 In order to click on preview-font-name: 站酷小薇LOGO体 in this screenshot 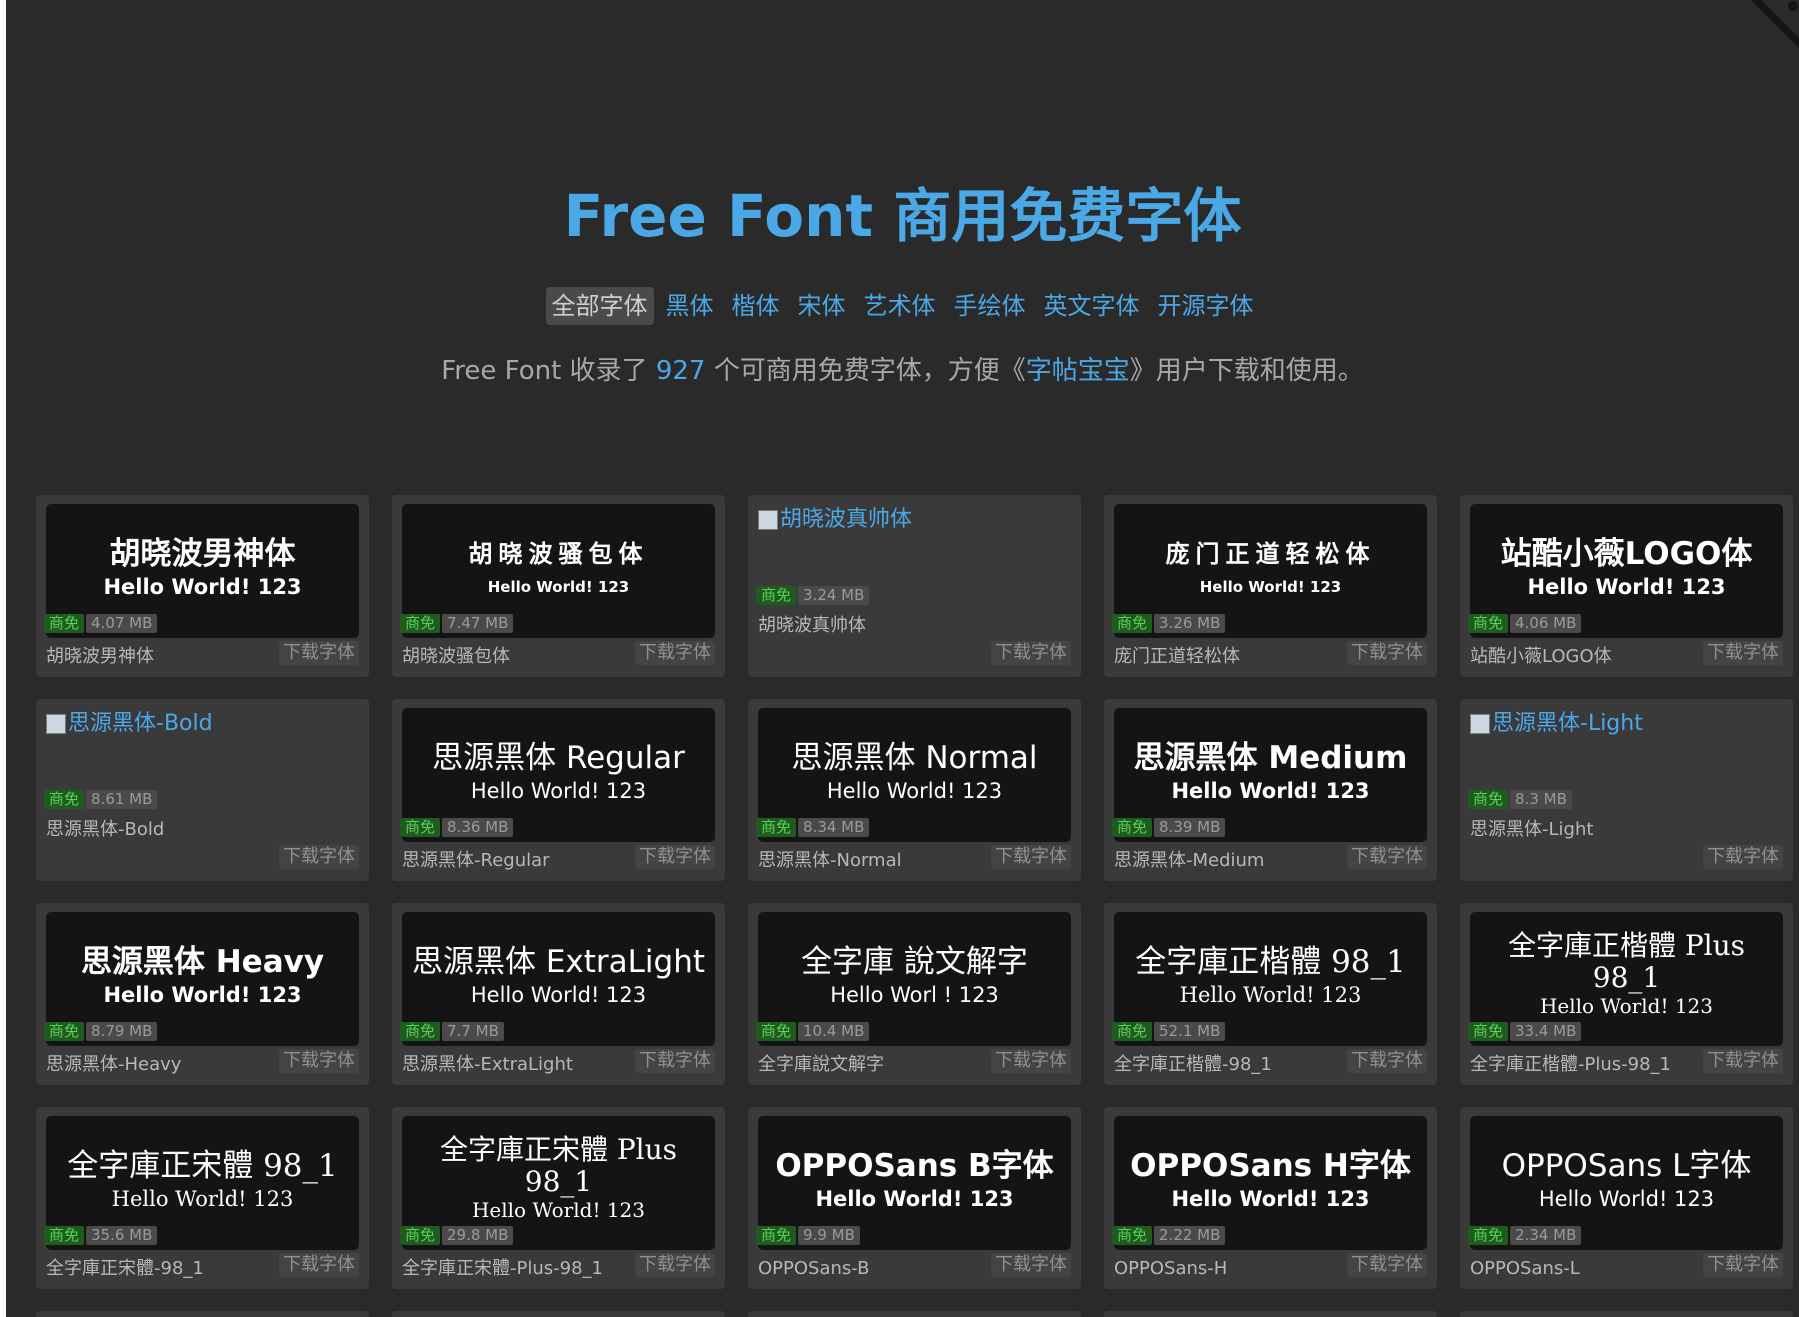, I will do `click(1626, 554)`.